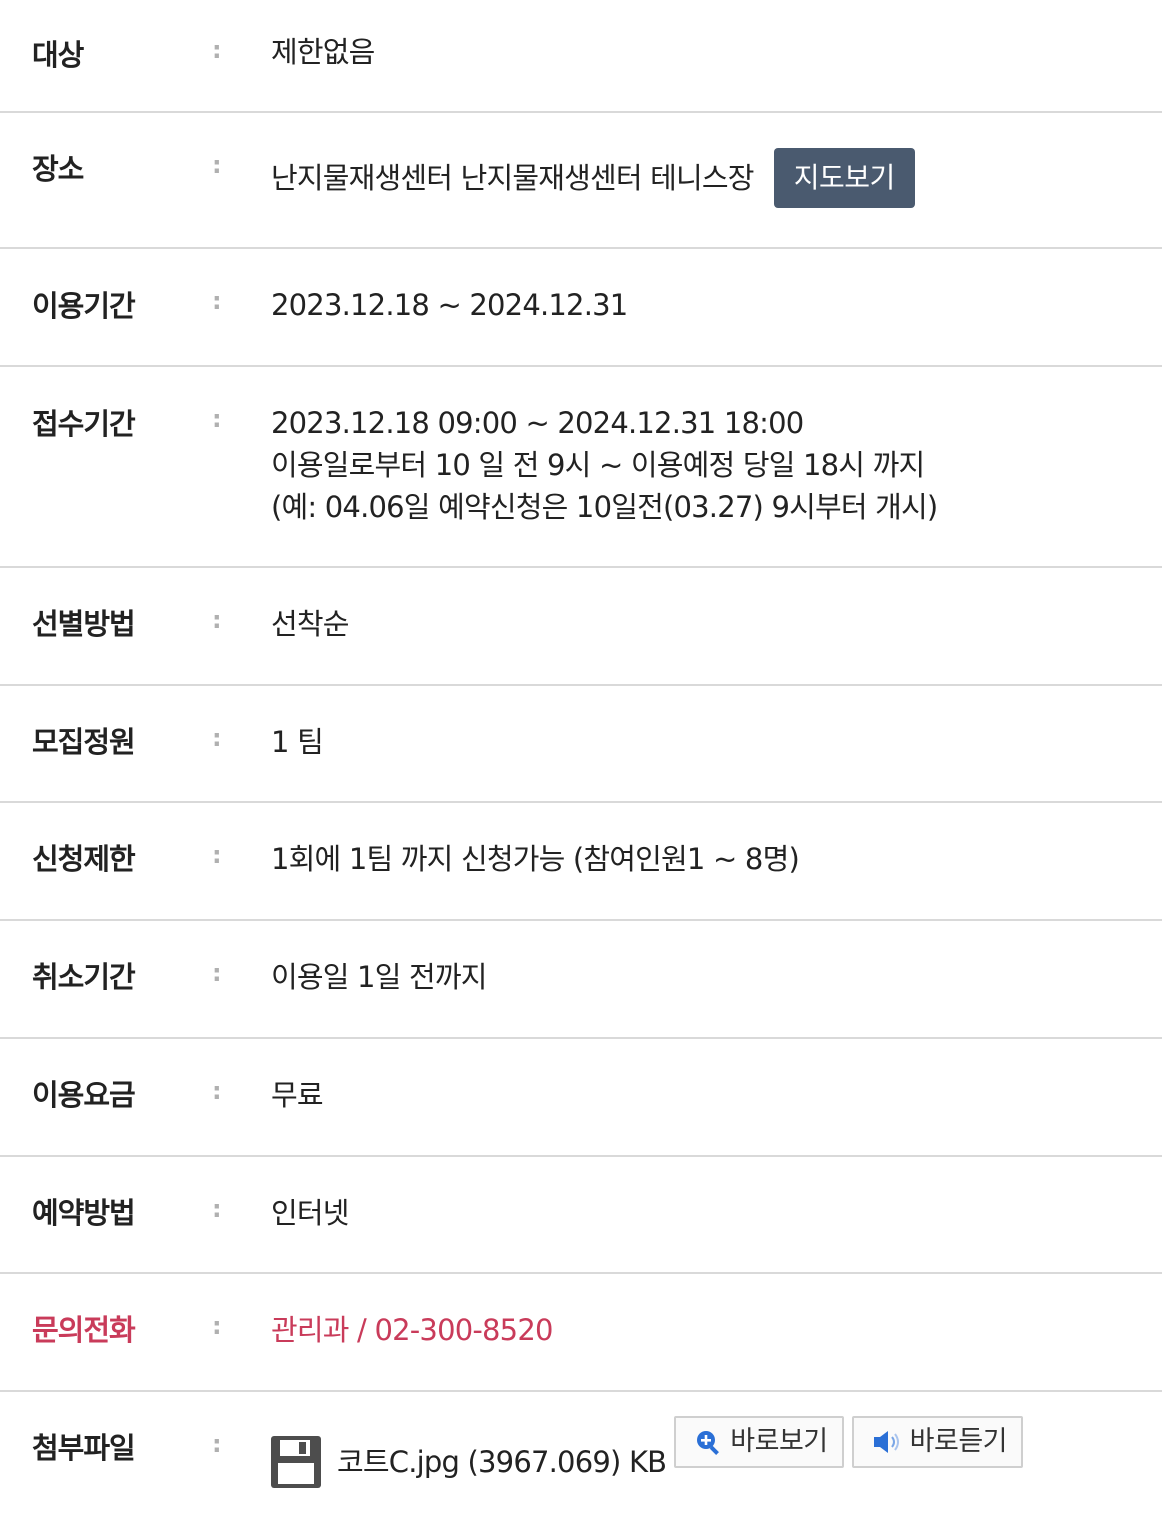  Describe the element at coordinates (537, 423) in the screenshot. I see `reception-period-line: 2023.12.18 09:00 ~ 2024.12.31 18:00` at that location.